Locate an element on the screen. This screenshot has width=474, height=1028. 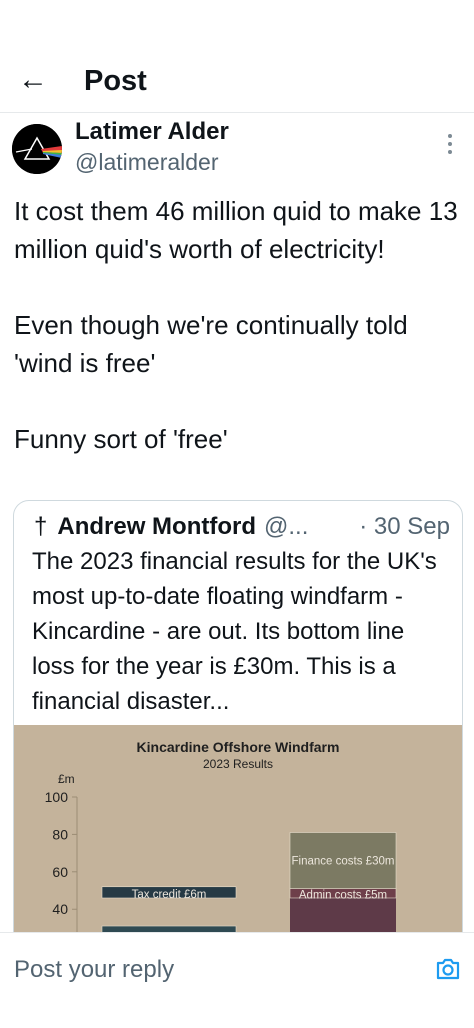
reply-bar is located at coordinates (237, 980).